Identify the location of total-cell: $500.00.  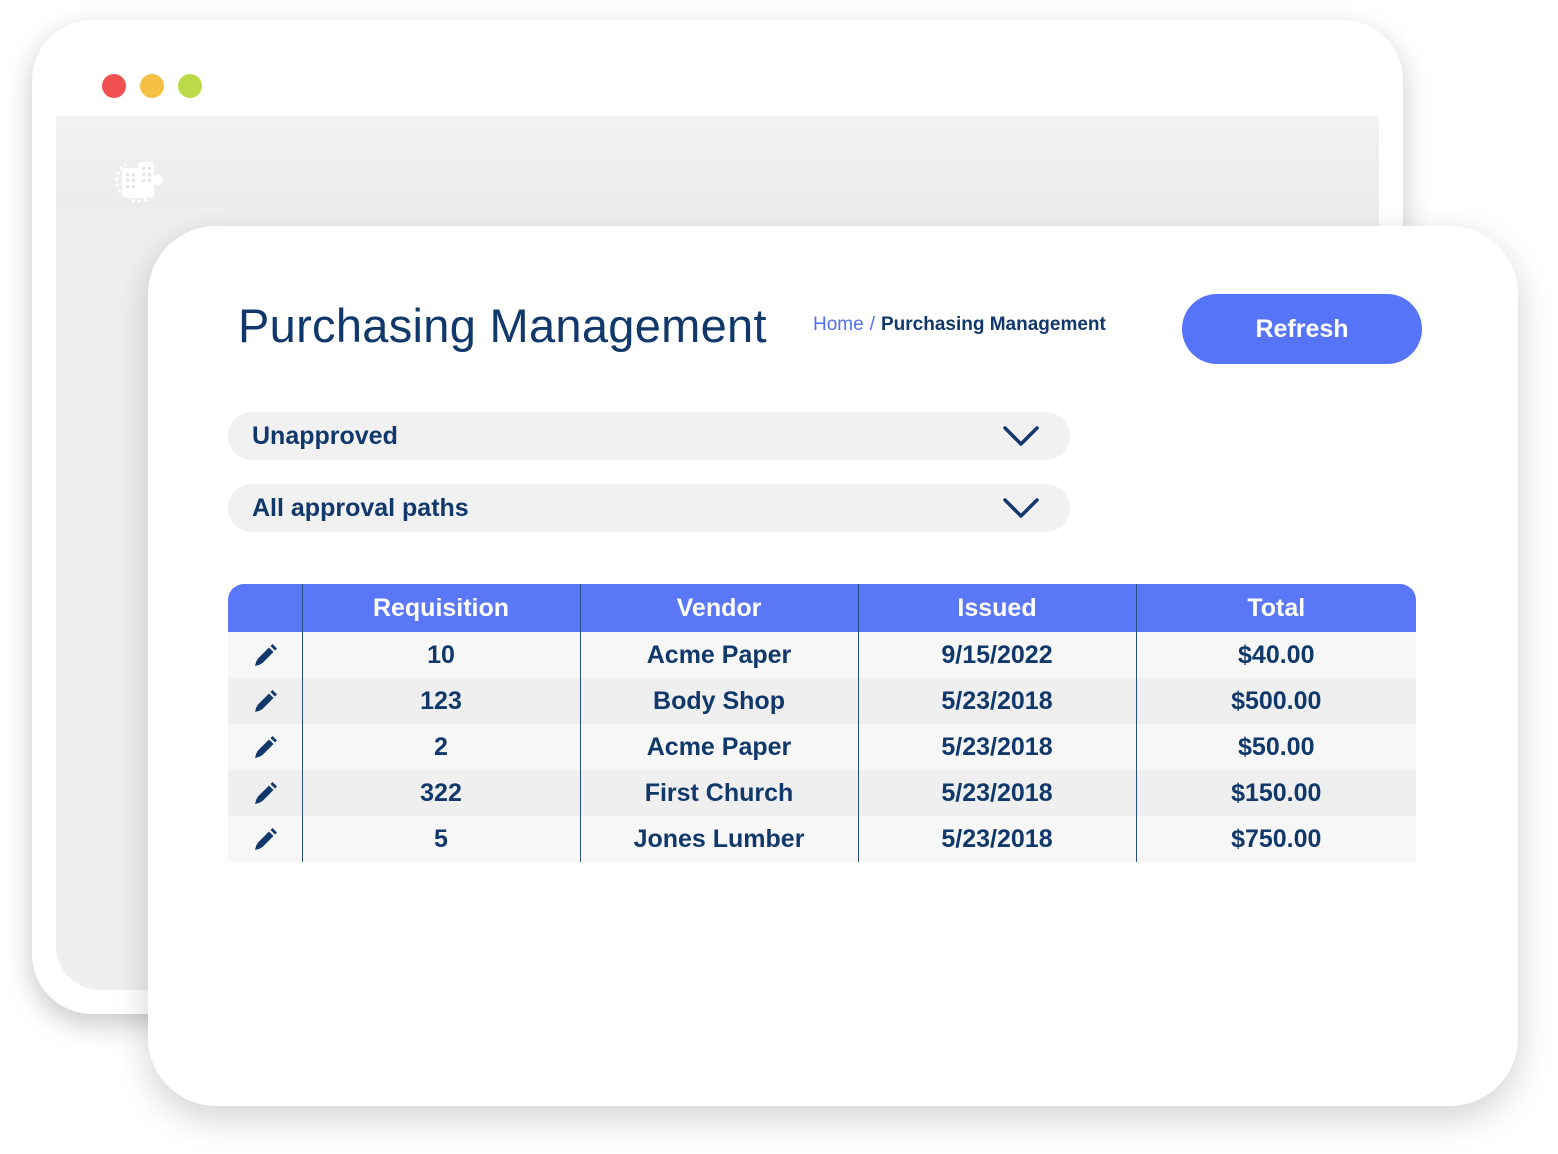
(1275, 701).